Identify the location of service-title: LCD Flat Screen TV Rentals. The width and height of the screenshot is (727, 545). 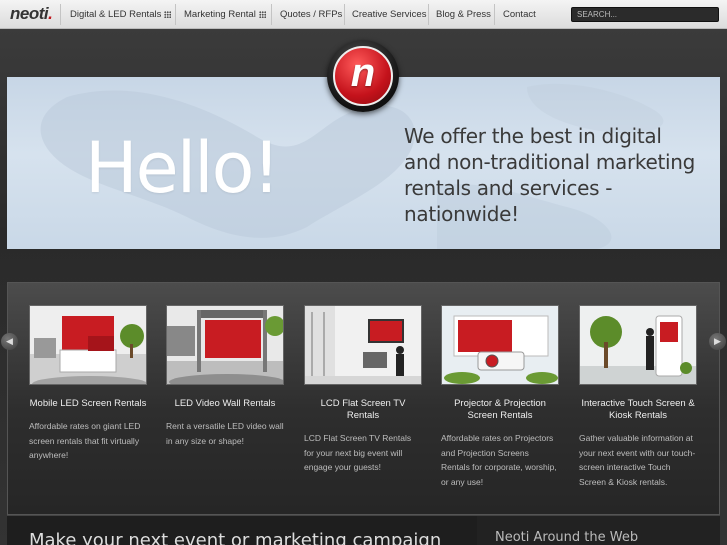
(363, 410).